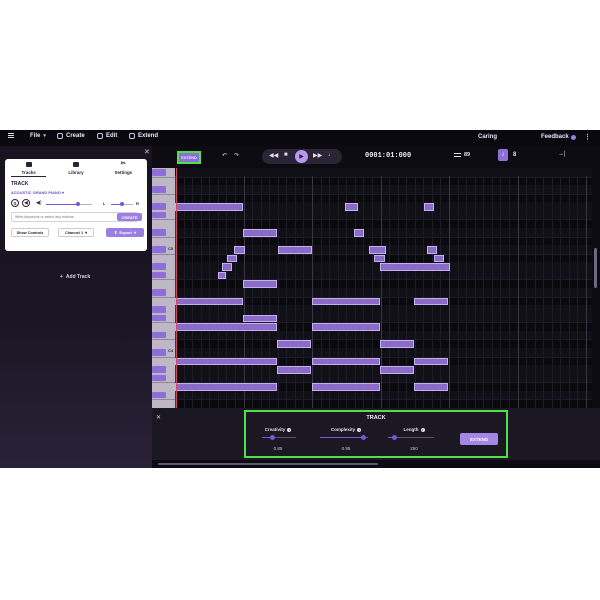 This screenshot has width=600, height=600. I want to click on show-controls-button: Show Controls, so click(30, 232).